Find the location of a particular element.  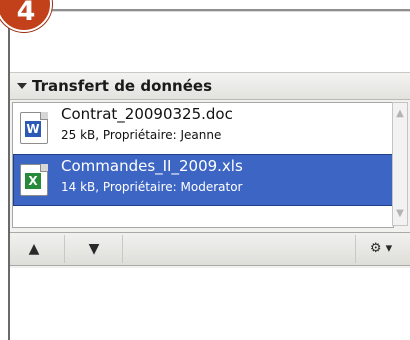

scroll-up-arrow-icon: ▲ is located at coordinates (400, 114).